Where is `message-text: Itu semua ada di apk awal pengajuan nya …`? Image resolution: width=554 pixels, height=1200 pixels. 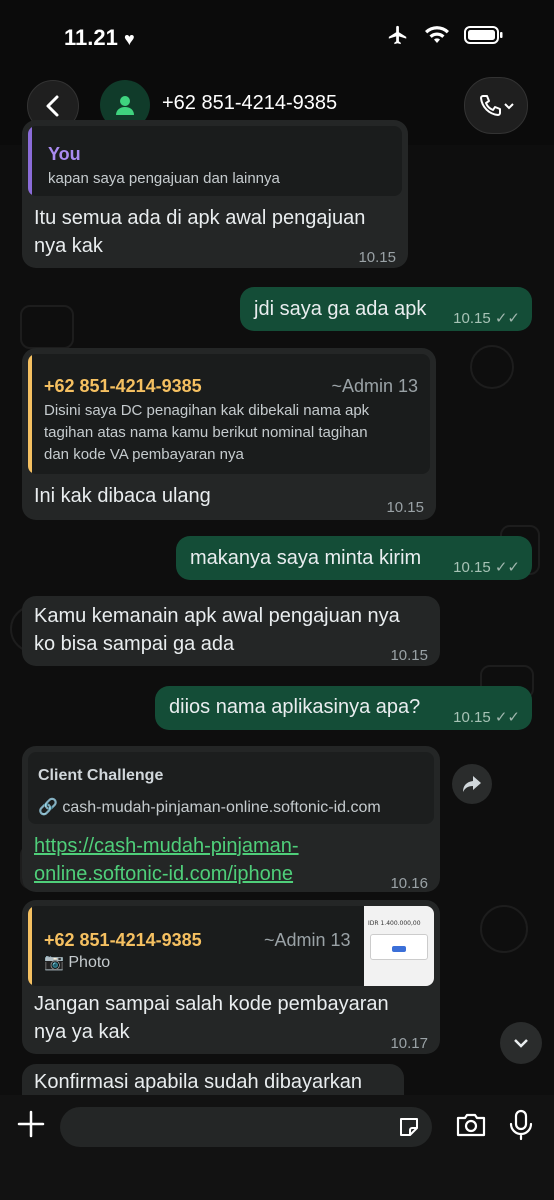
message-text: Itu semua ada di apk awal pengajuan nya … is located at coordinates (200, 232).